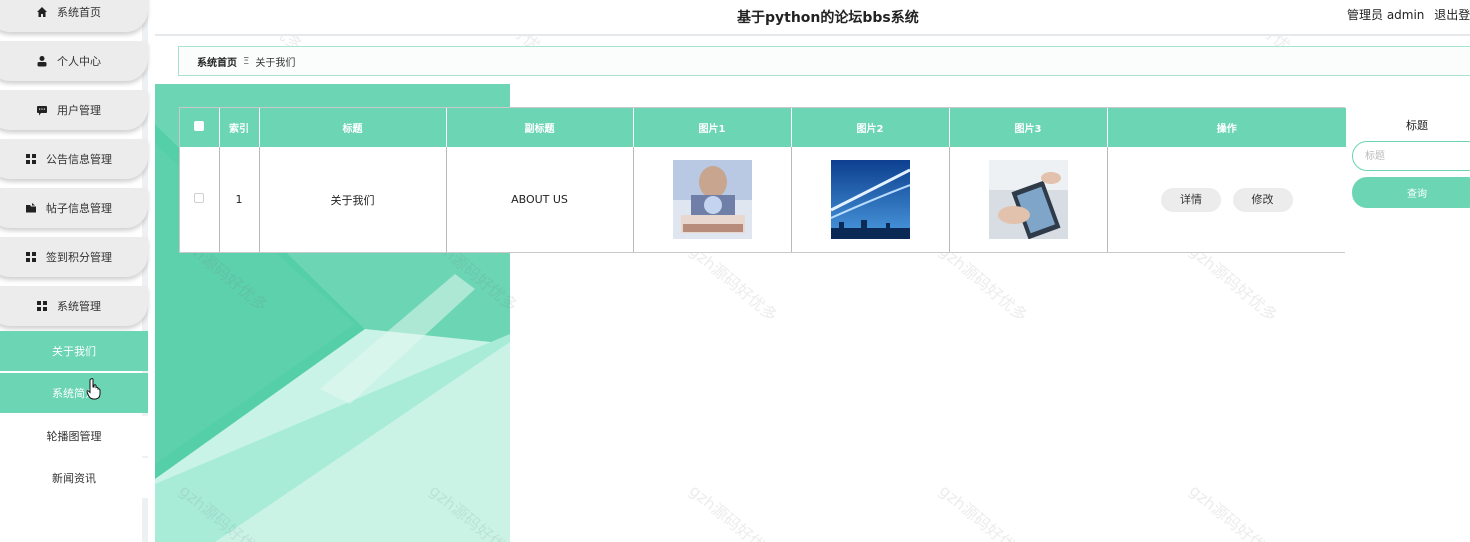 The height and width of the screenshot is (542, 1470). What do you see at coordinates (353, 127) in the screenshot?
I see `column-header-title: 标题` at bounding box center [353, 127].